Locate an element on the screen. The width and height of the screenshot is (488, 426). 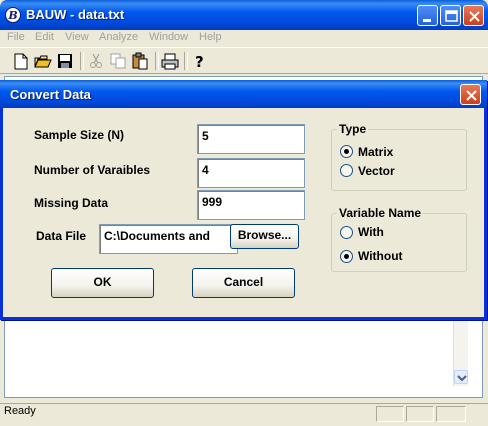
matrix-radio is located at coordinates (346, 151).